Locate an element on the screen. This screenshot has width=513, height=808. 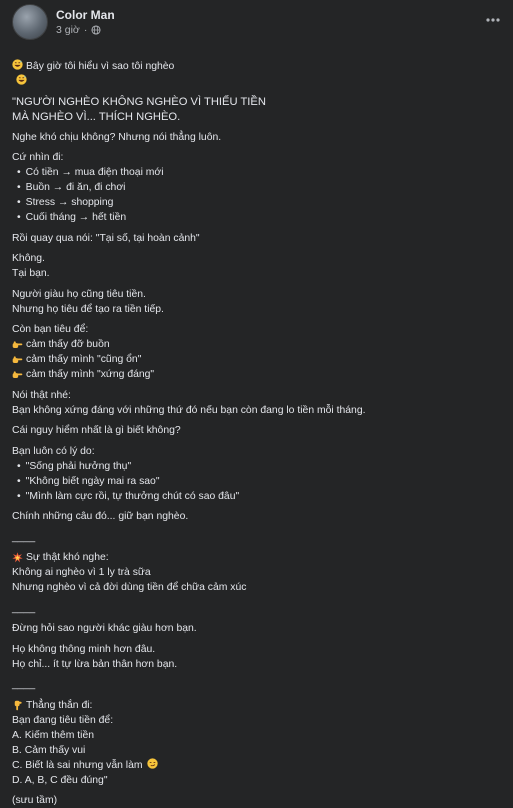
author-name: Color Man is located at coordinates (85, 15).